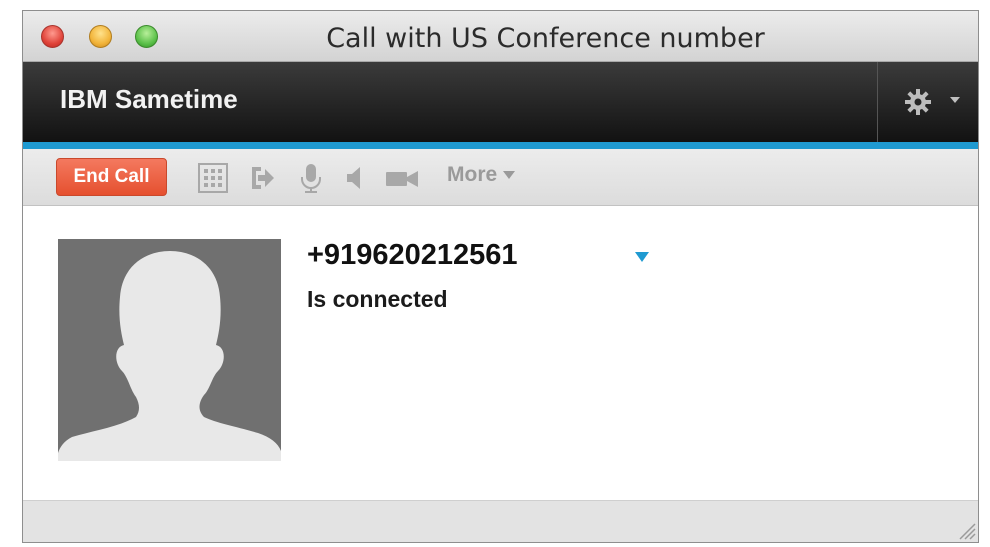 The height and width of the screenshot is (547, 990). What do you see at coordinates (402, 178) in the screenshot?
I see `video-icon` at bounding box center [402, 178].